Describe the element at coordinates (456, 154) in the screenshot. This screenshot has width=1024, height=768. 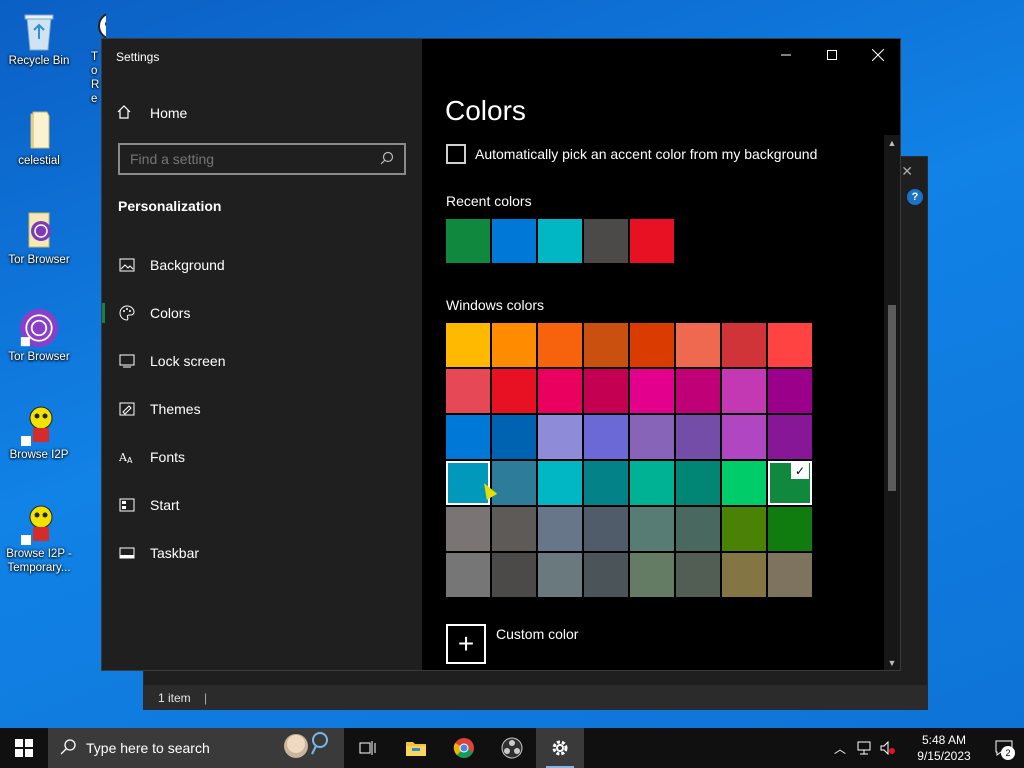
I see `auto-accent-checkbox` at that location.